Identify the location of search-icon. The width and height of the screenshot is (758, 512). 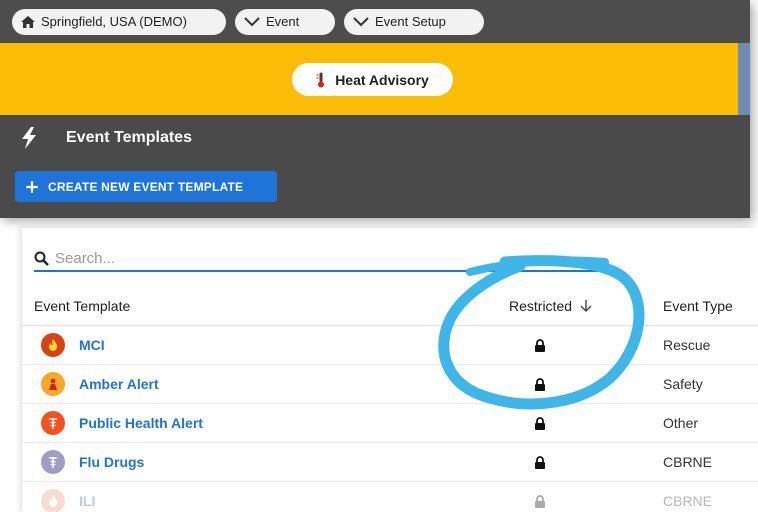
(41, 258).